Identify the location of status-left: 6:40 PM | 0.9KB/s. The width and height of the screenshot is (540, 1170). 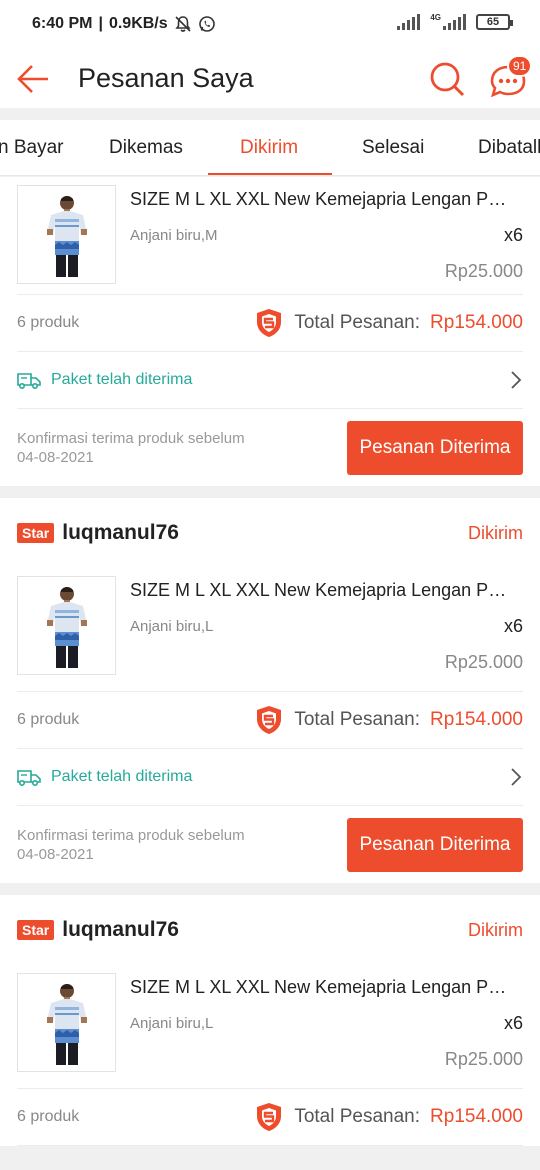
(124, 24).